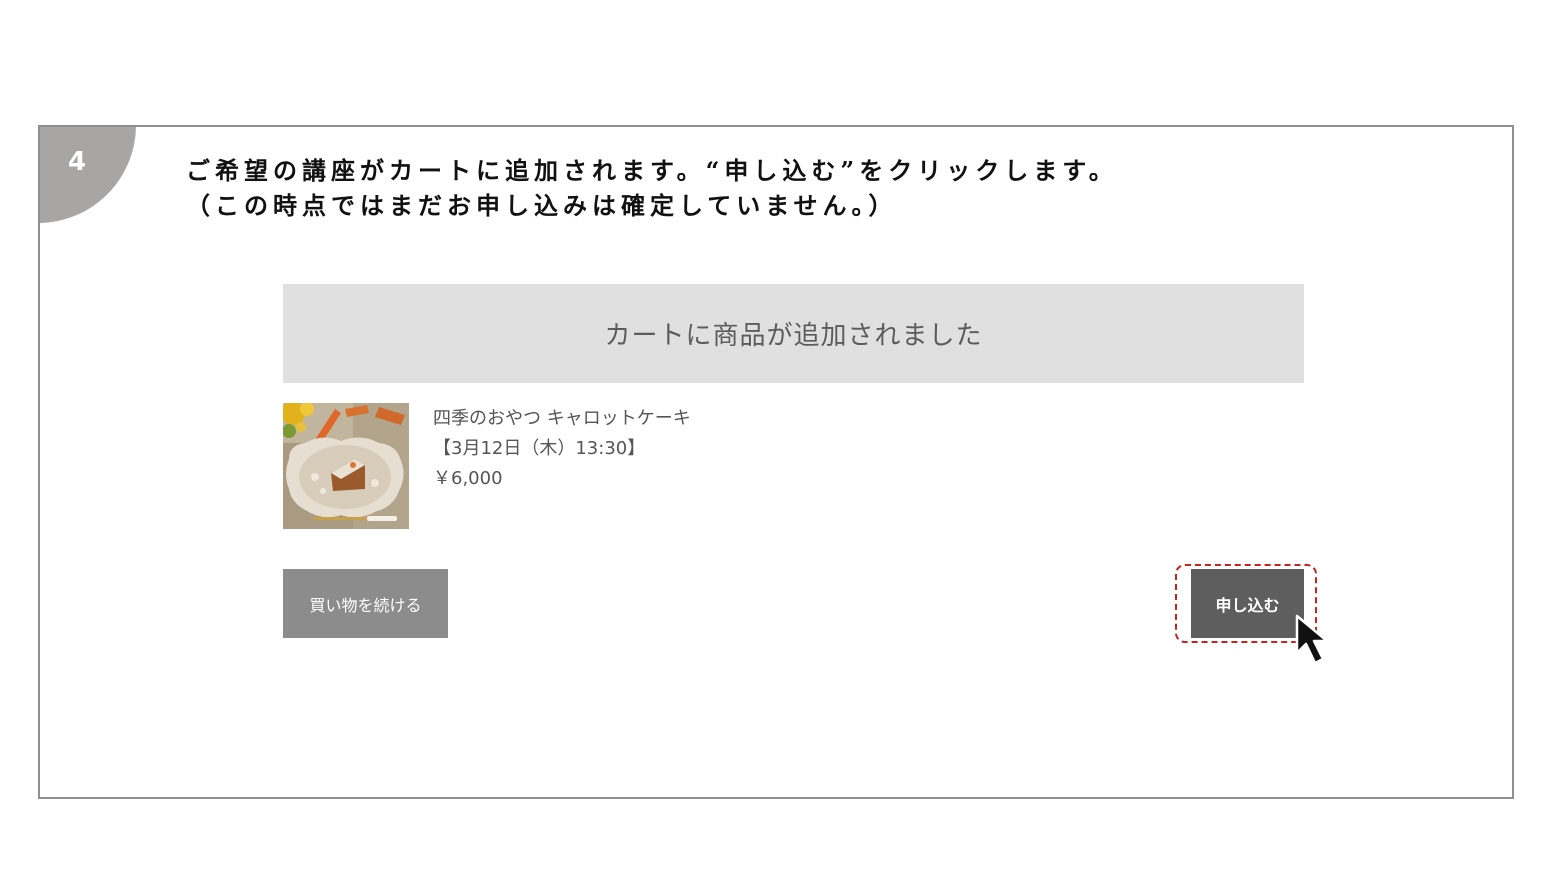  What do you see at coordinates (88, 175) in the screenshot?
I see `step-badge: 4` at bounding box center [88, 175].